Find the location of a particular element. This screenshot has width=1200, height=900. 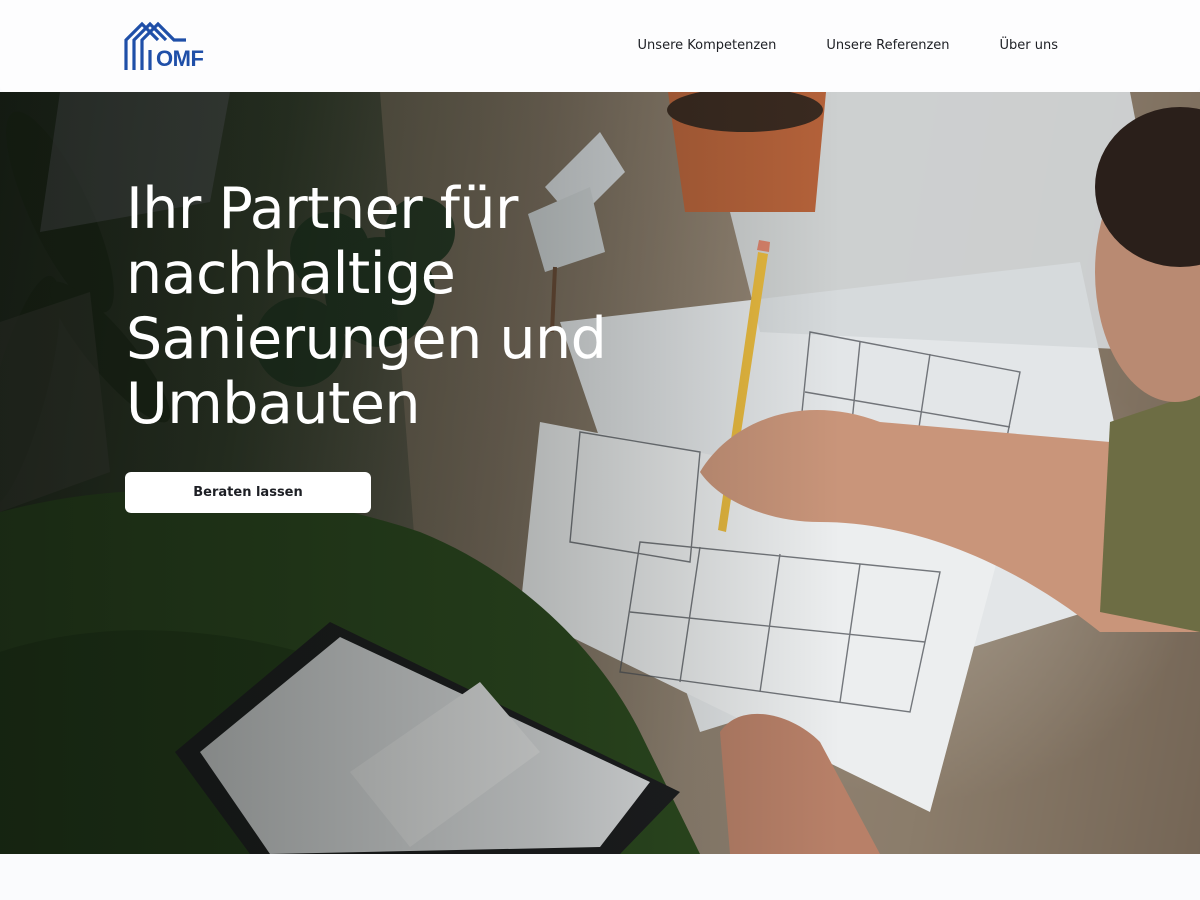

brand-name: OMF is located at coordinates (180, 58).